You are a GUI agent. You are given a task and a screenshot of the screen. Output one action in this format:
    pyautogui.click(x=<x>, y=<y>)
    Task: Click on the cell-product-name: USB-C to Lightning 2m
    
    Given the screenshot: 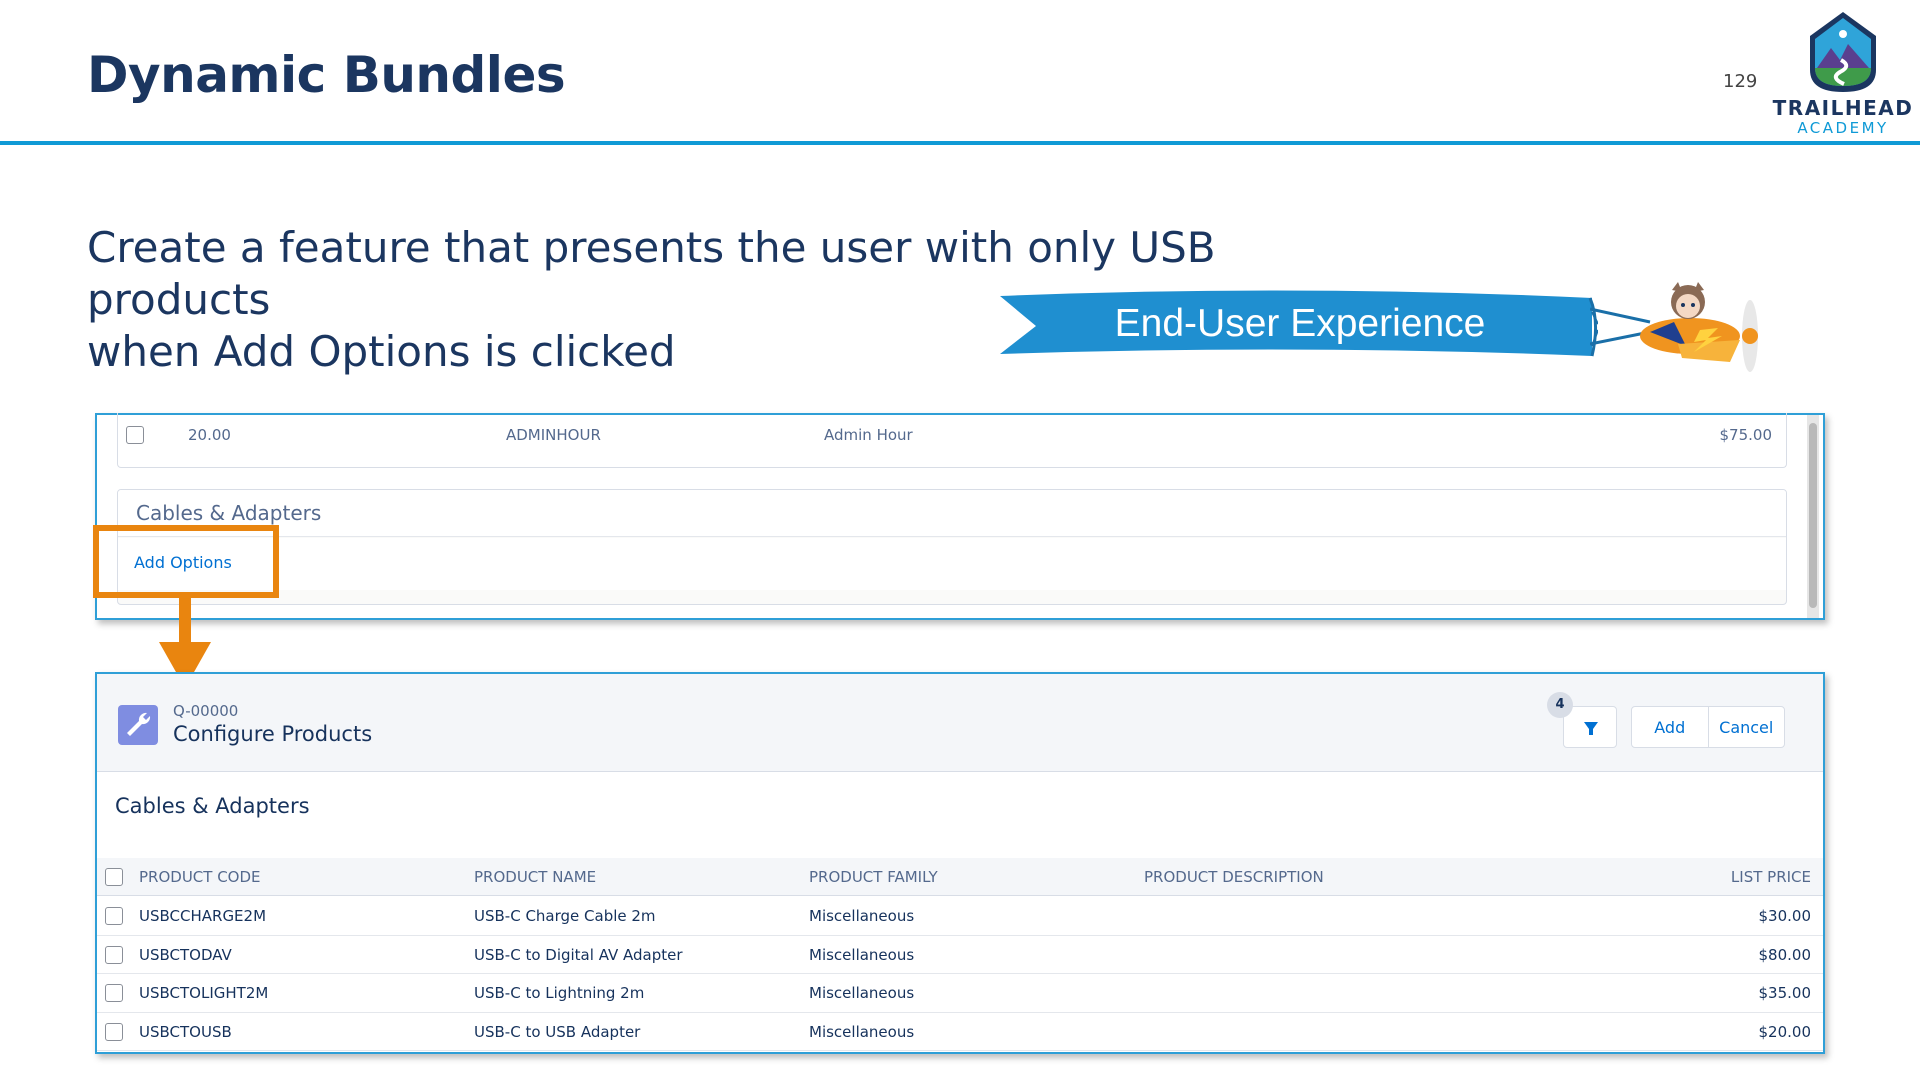 What is the action you would take?
    pyautogui.click(x=559, y=993)
    